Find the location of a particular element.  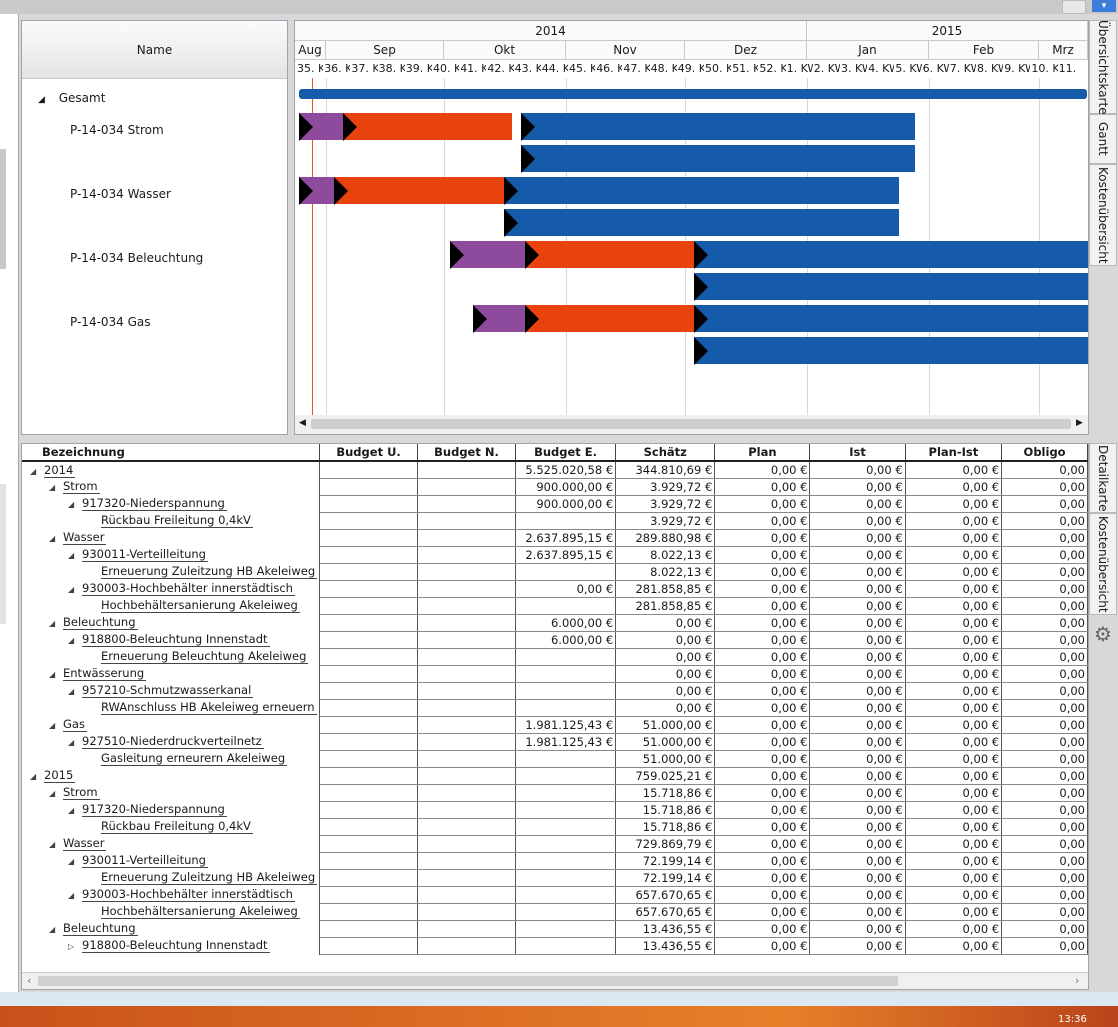

gear-icon: ⚙ is located at coordinates (1103, 634).